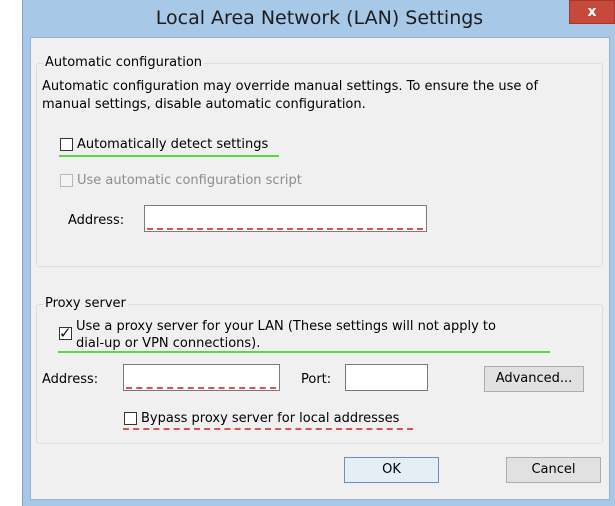 The height and width of the screenshot is (506, 615). Describe the element at coordinates (124, 62) in the screenshot. I see `automatic-configuration-legend: Automatic configuration` at that location.